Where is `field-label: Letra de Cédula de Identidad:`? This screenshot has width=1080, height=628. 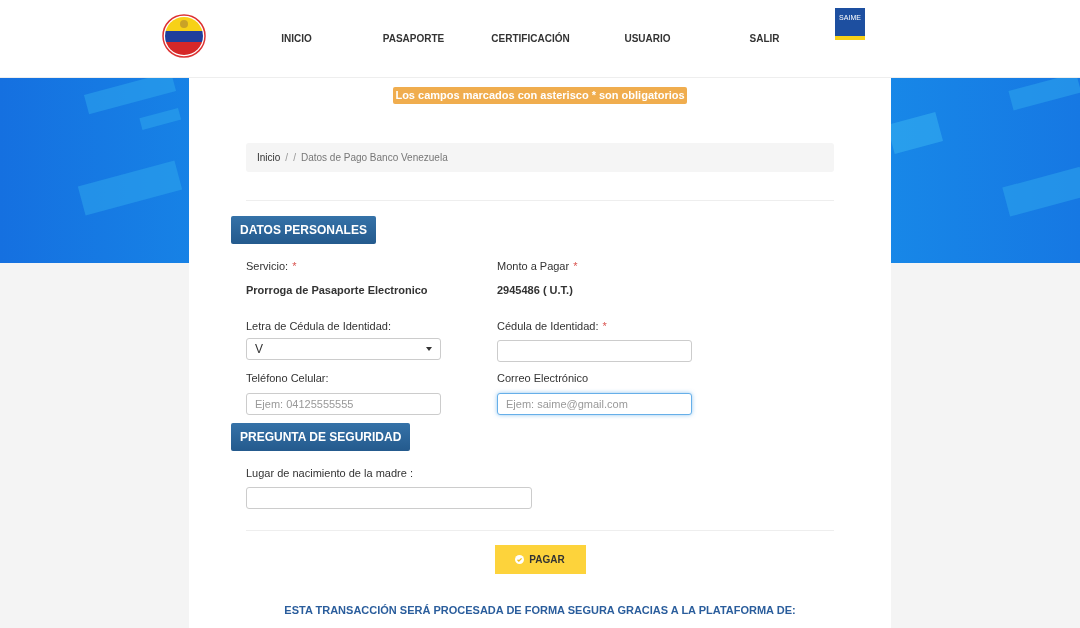
field-label: Letra de Cédula de Identidad: is located at coordinates (318, 325).